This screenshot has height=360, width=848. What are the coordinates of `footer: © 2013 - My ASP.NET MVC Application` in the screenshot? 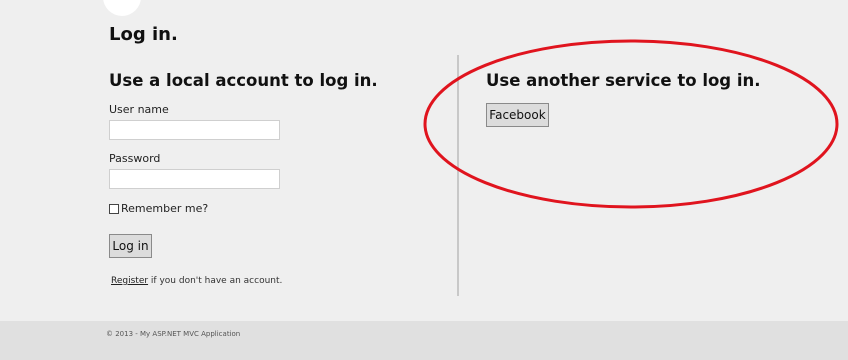 It's located at (424, 340).